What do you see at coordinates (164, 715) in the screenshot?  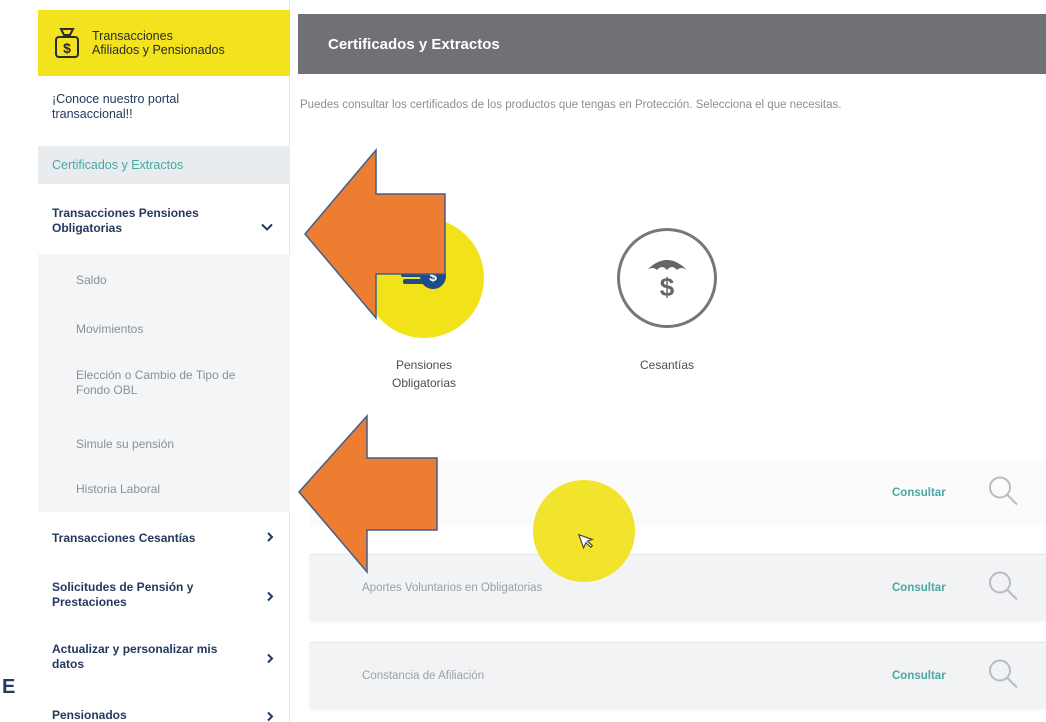 I see `sidebar-item-pensionados: Pensionados` at bounding box center [164, 715].